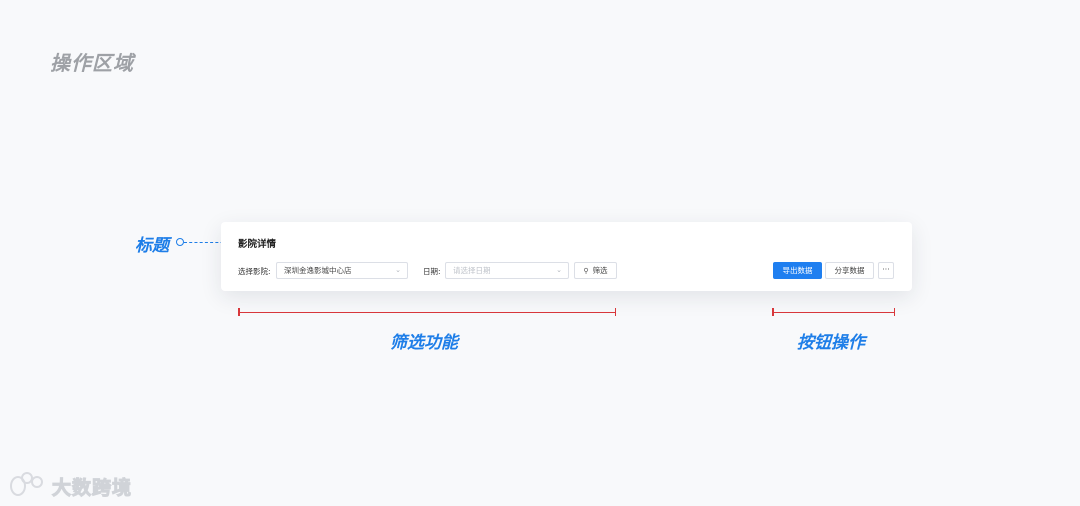 The height and width of the screenshot is (506, 1080). What do you see at coordinates (257, 244) in the screenshot?
I see `panel-title: 影院详情` at bounding box center [257, 244].